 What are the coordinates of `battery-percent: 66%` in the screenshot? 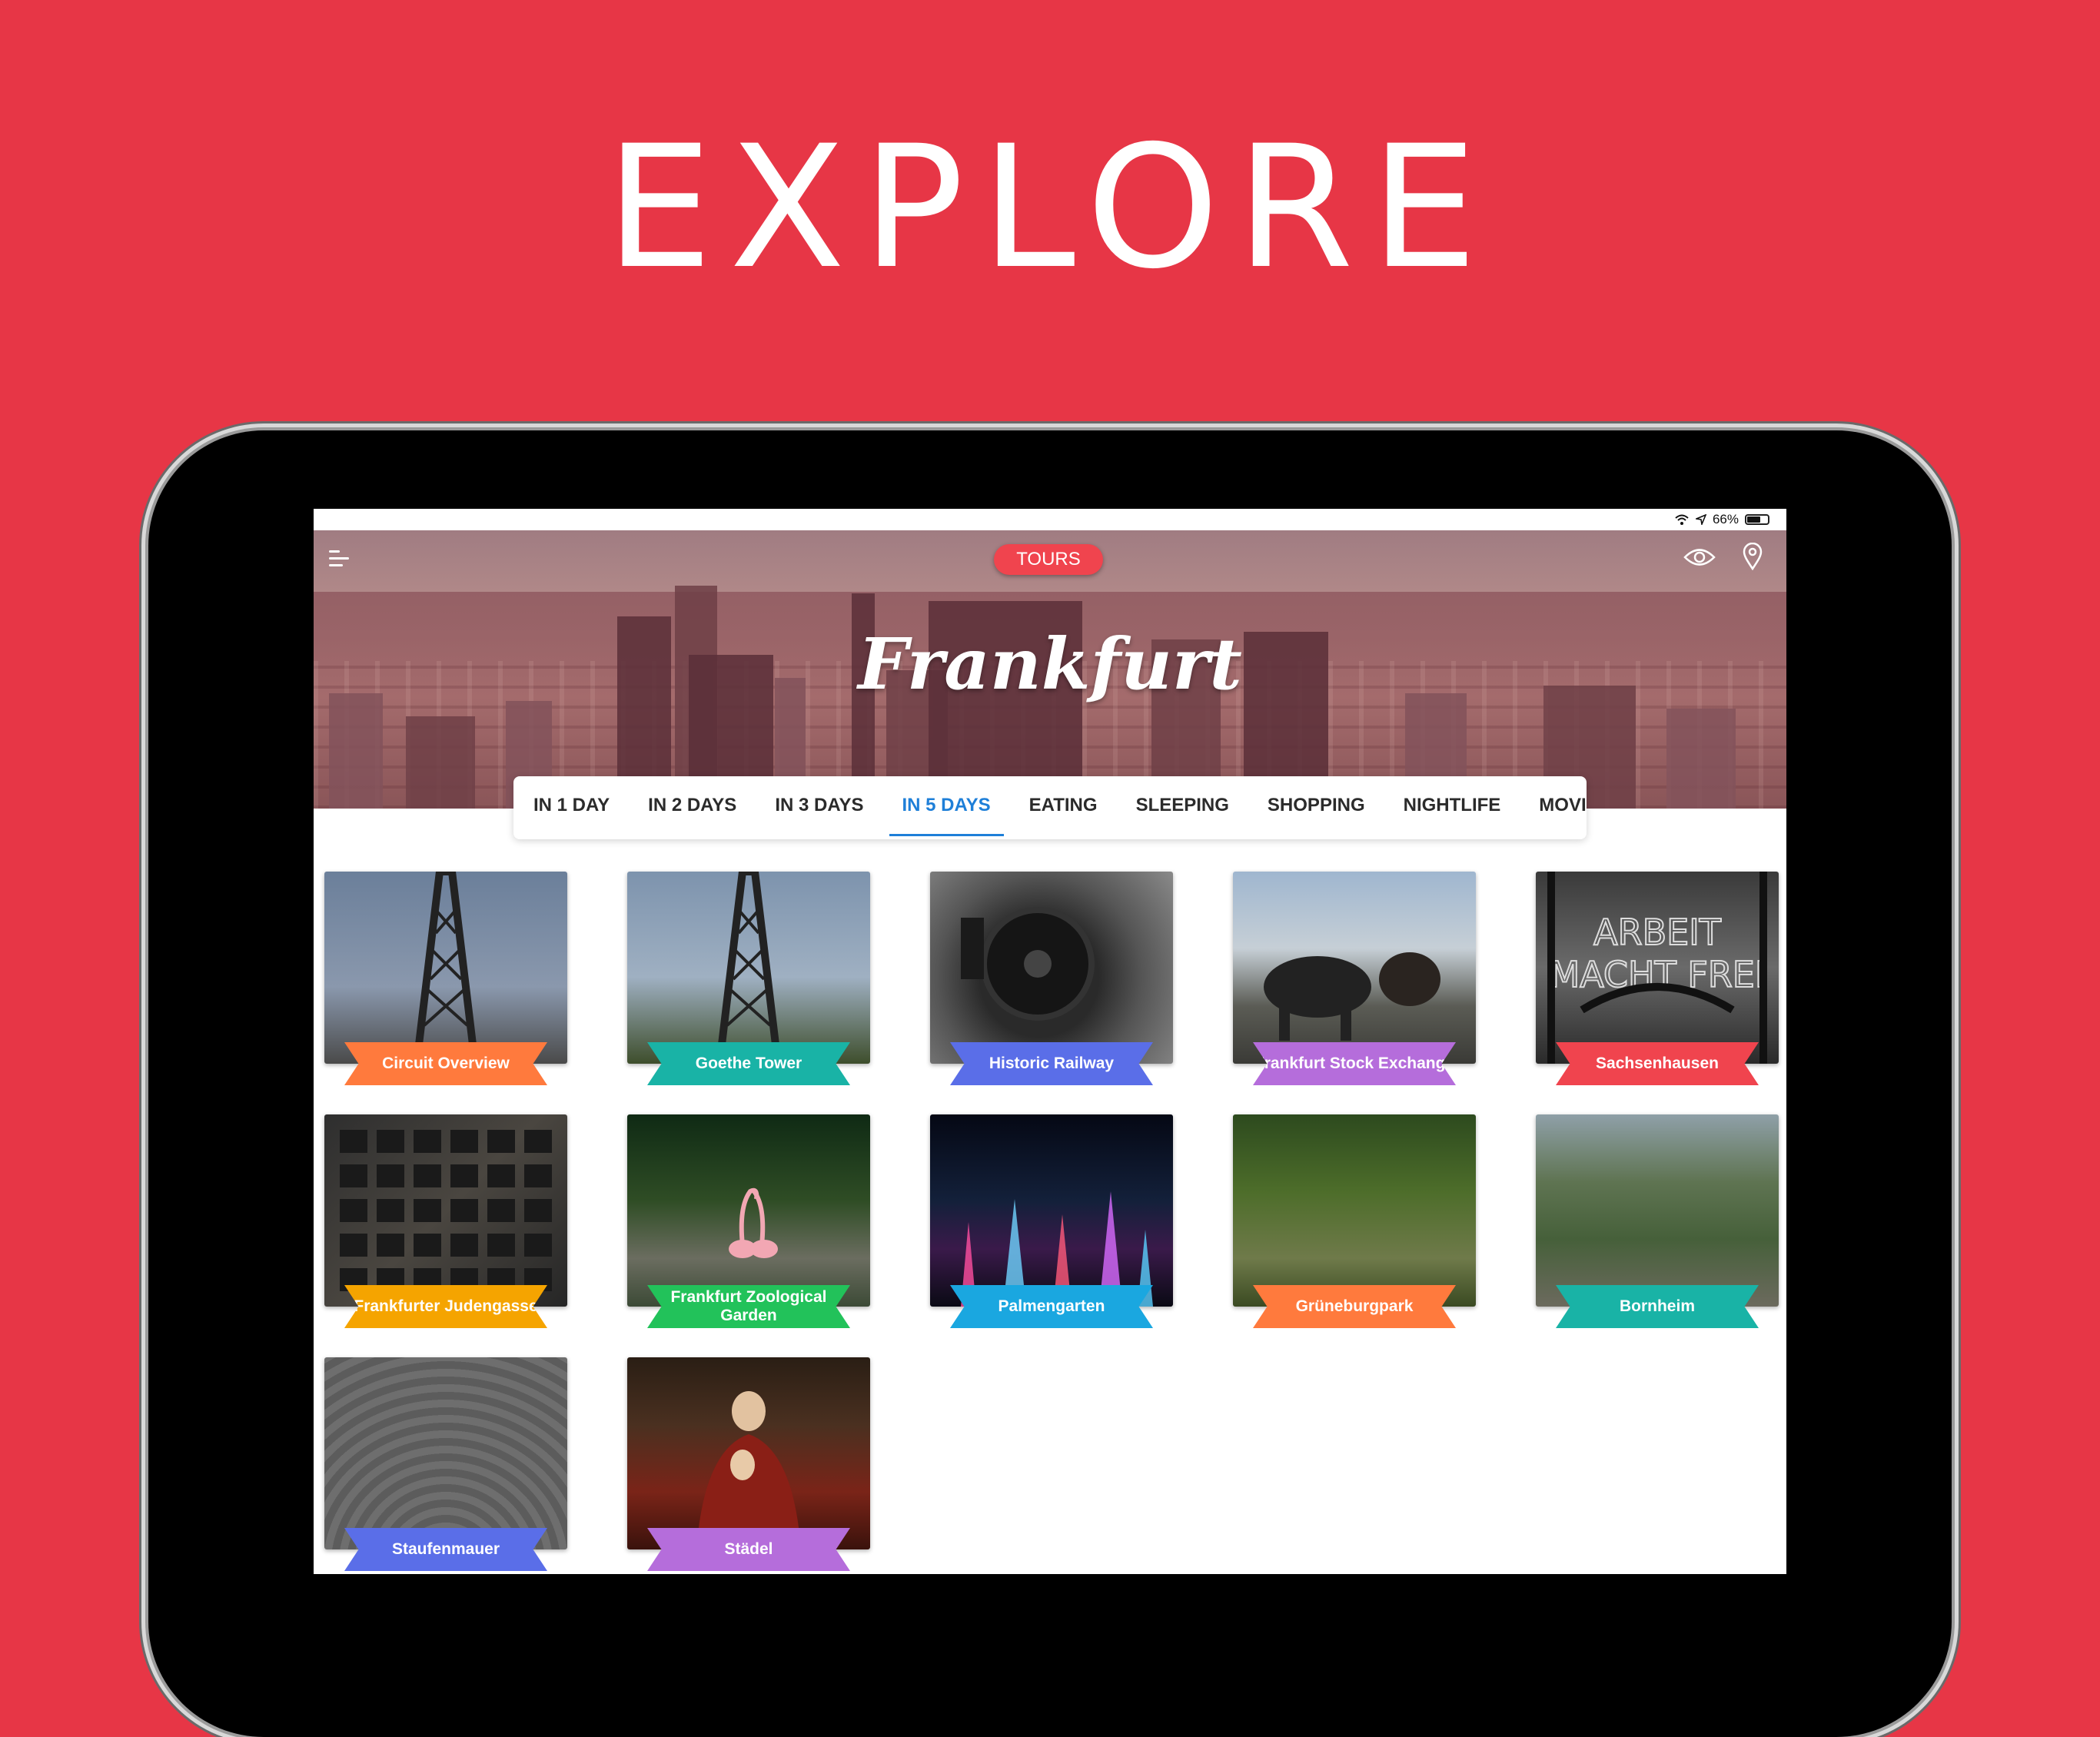 It's located at (1725, 519).